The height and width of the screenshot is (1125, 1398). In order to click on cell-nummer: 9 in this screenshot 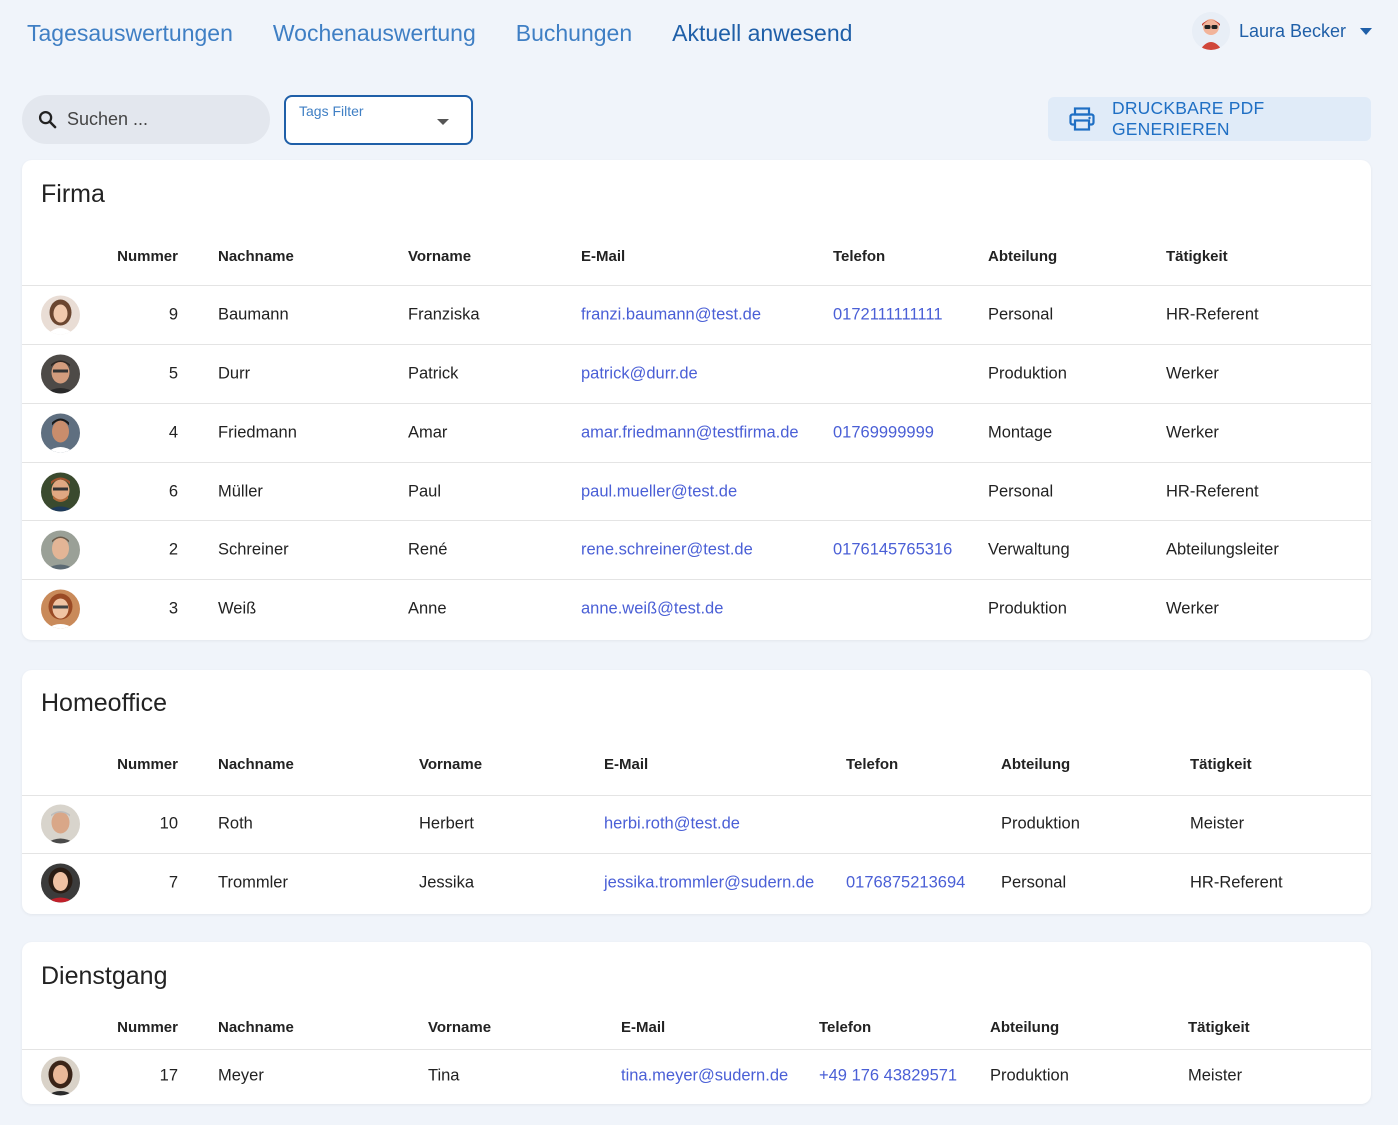, I will do `click(173, 314)`.